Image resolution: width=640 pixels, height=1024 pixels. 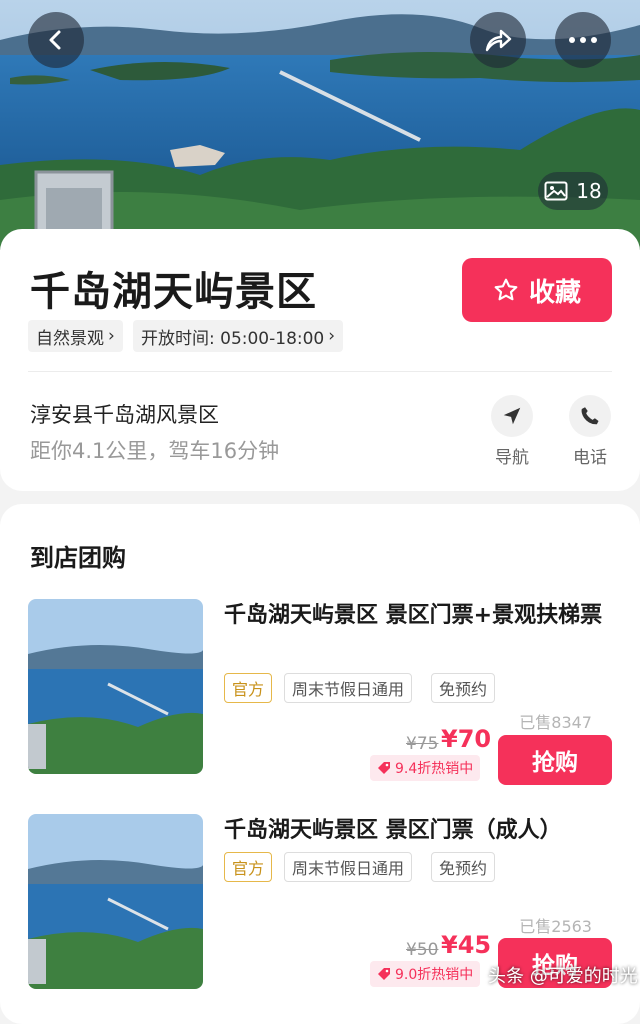 What do you see at coordinates (466, 739) in the screenshot?
I see `deal-price: ¥70` at bounding box center [466, 739].